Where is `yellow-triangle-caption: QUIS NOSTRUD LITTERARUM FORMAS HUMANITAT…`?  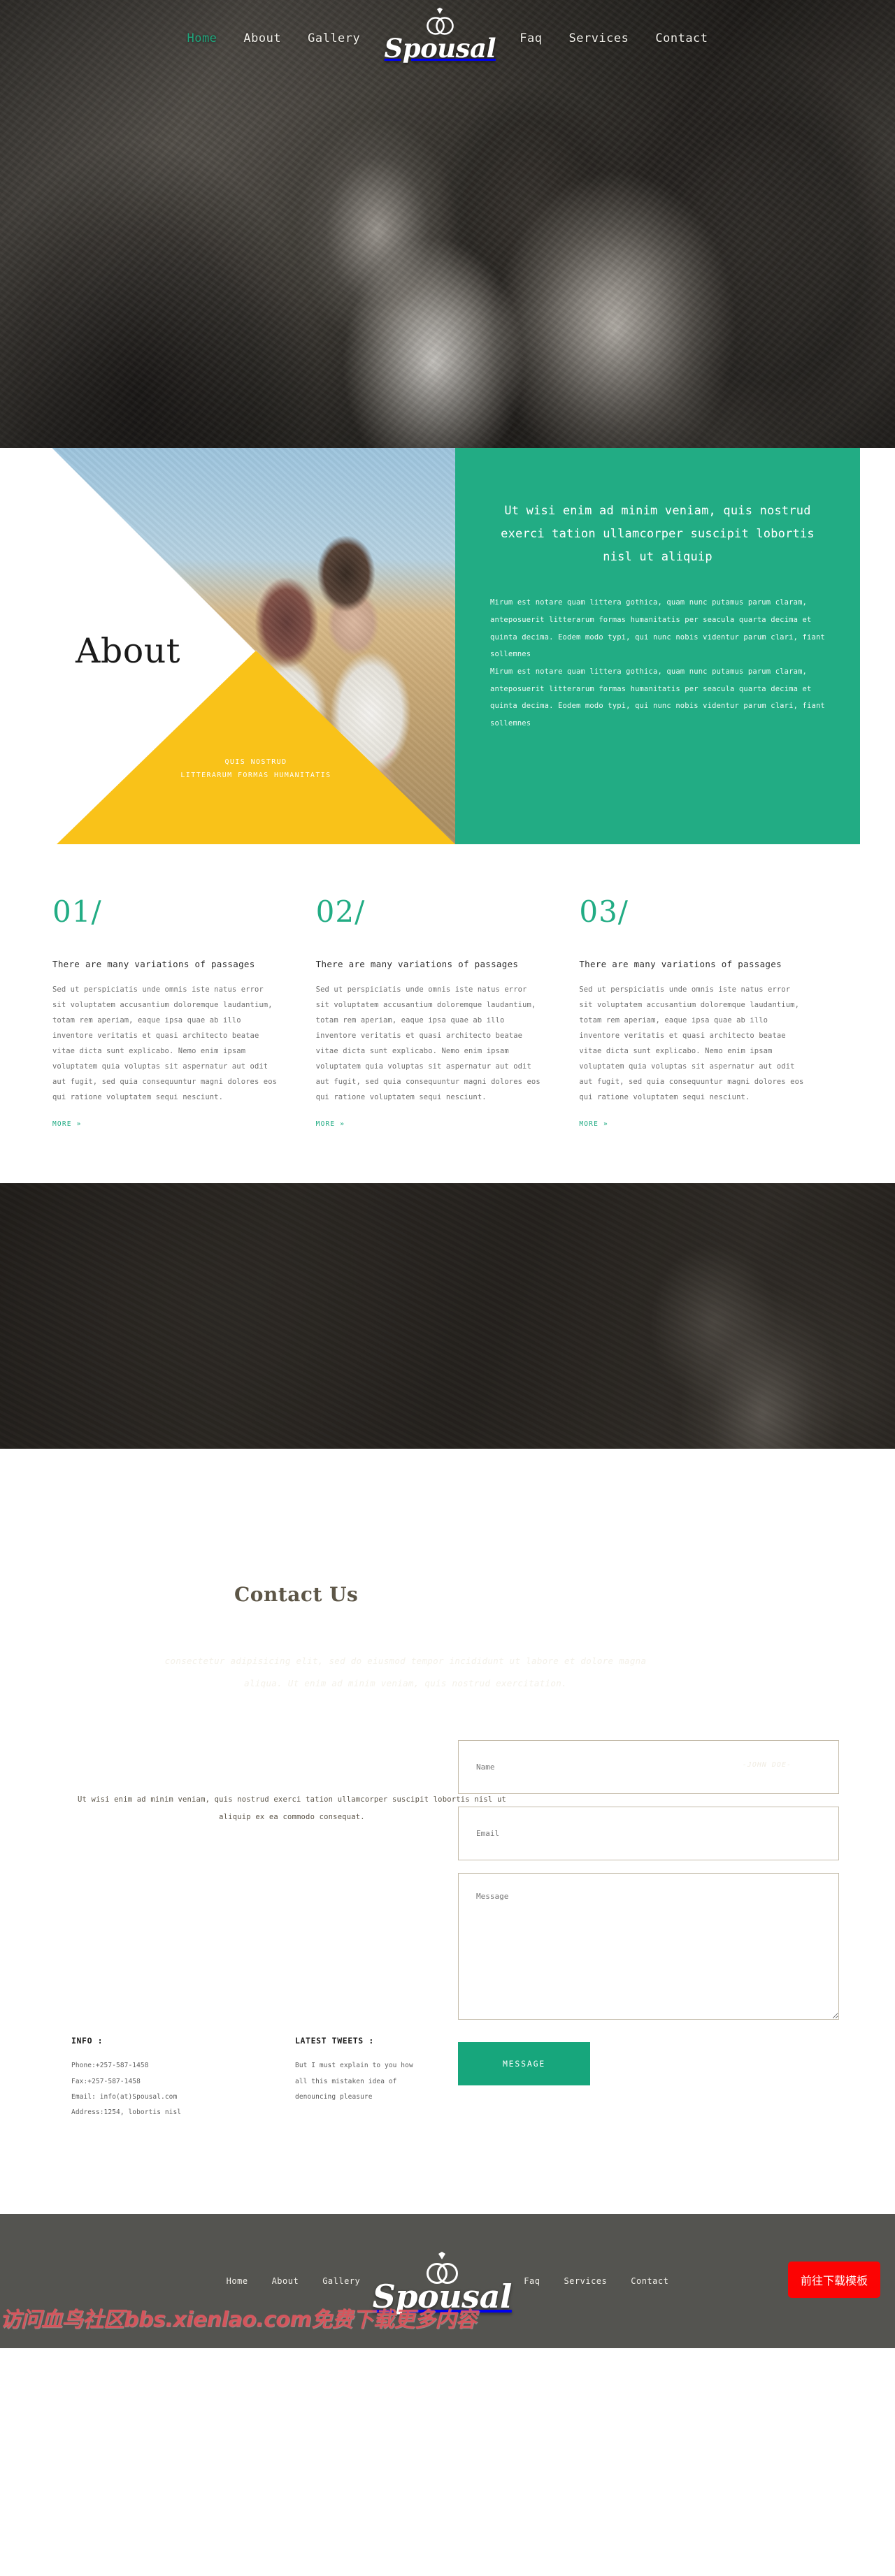
yellow-triangle-caption: QUIS NOSTRUD LITTERARUM FORMAS HUMANITAT… is located at coordinates (256, 768).